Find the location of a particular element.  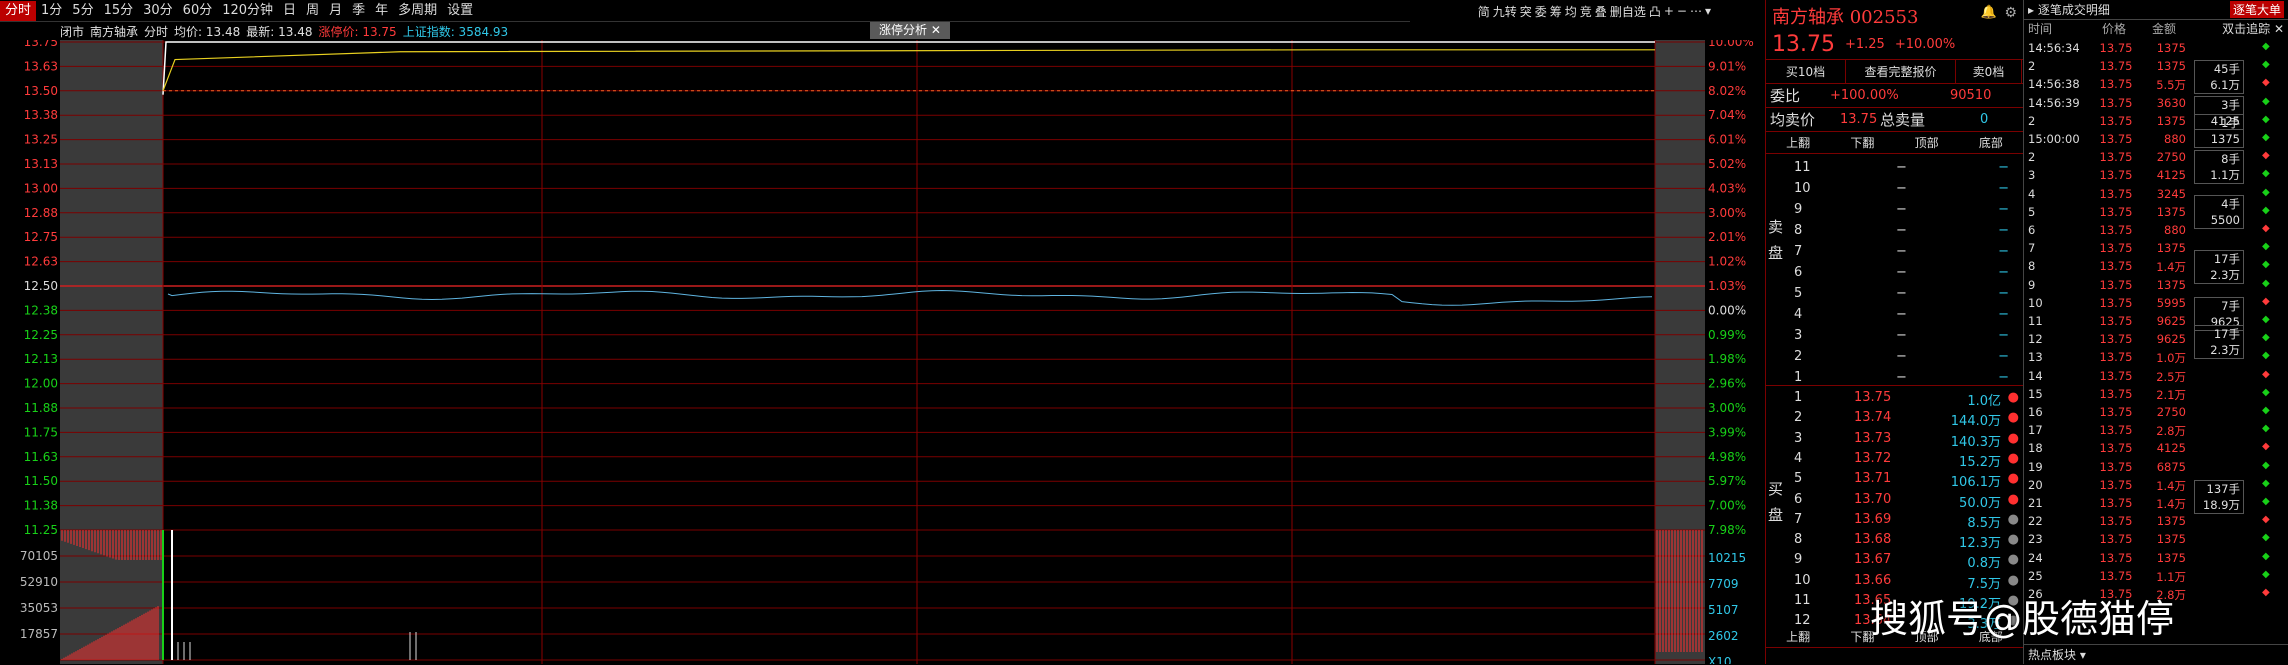

tool-12: ⋯ is located at coordinates (1696, 11).